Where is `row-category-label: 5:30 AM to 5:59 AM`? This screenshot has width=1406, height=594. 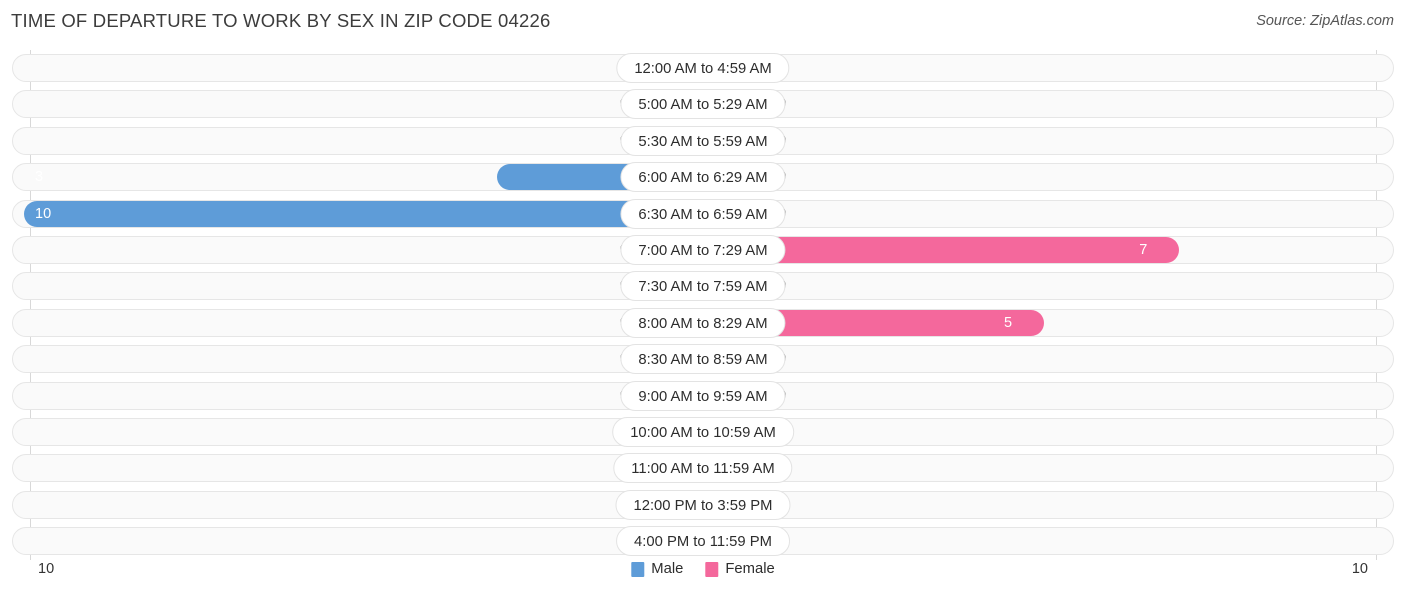 row-category-label: 5:30 AM to 5:59 AM is located at coordinates (703, 140).